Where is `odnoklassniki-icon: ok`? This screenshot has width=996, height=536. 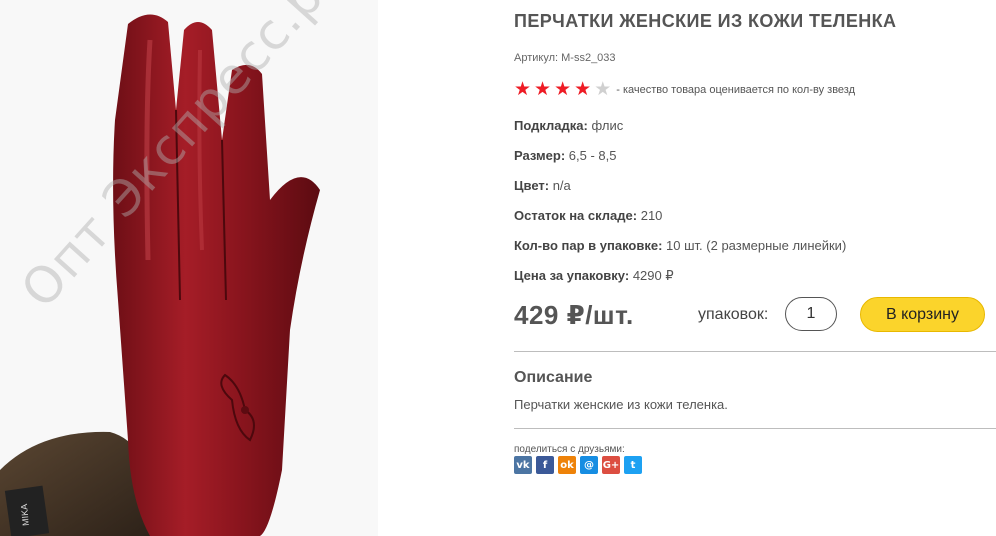
odnoklassniki-icon: ok is located at coordinates (567, 465).